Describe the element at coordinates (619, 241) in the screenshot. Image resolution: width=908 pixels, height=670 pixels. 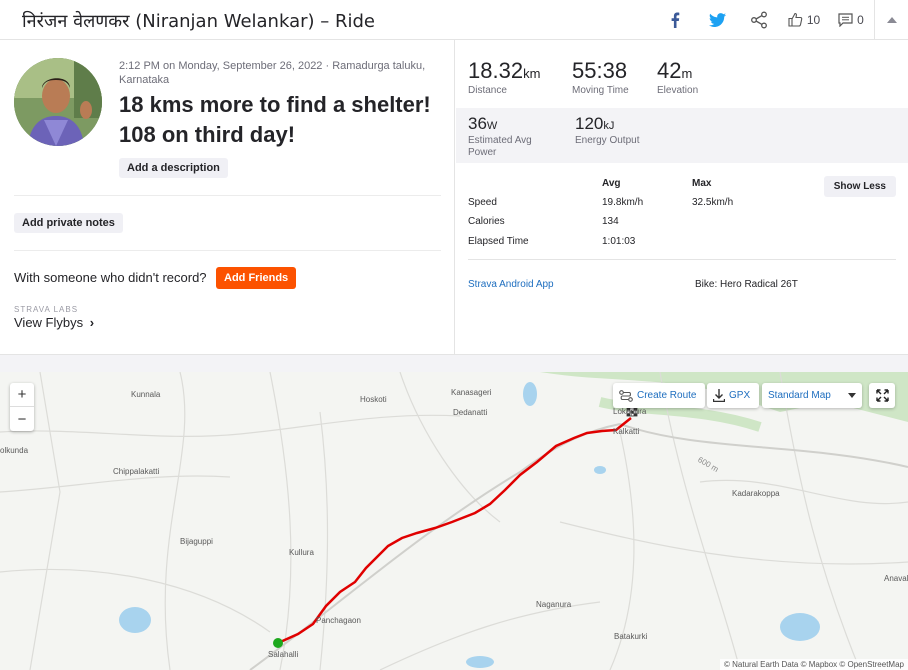
I see `row-avg: 1:01:03` at that location.